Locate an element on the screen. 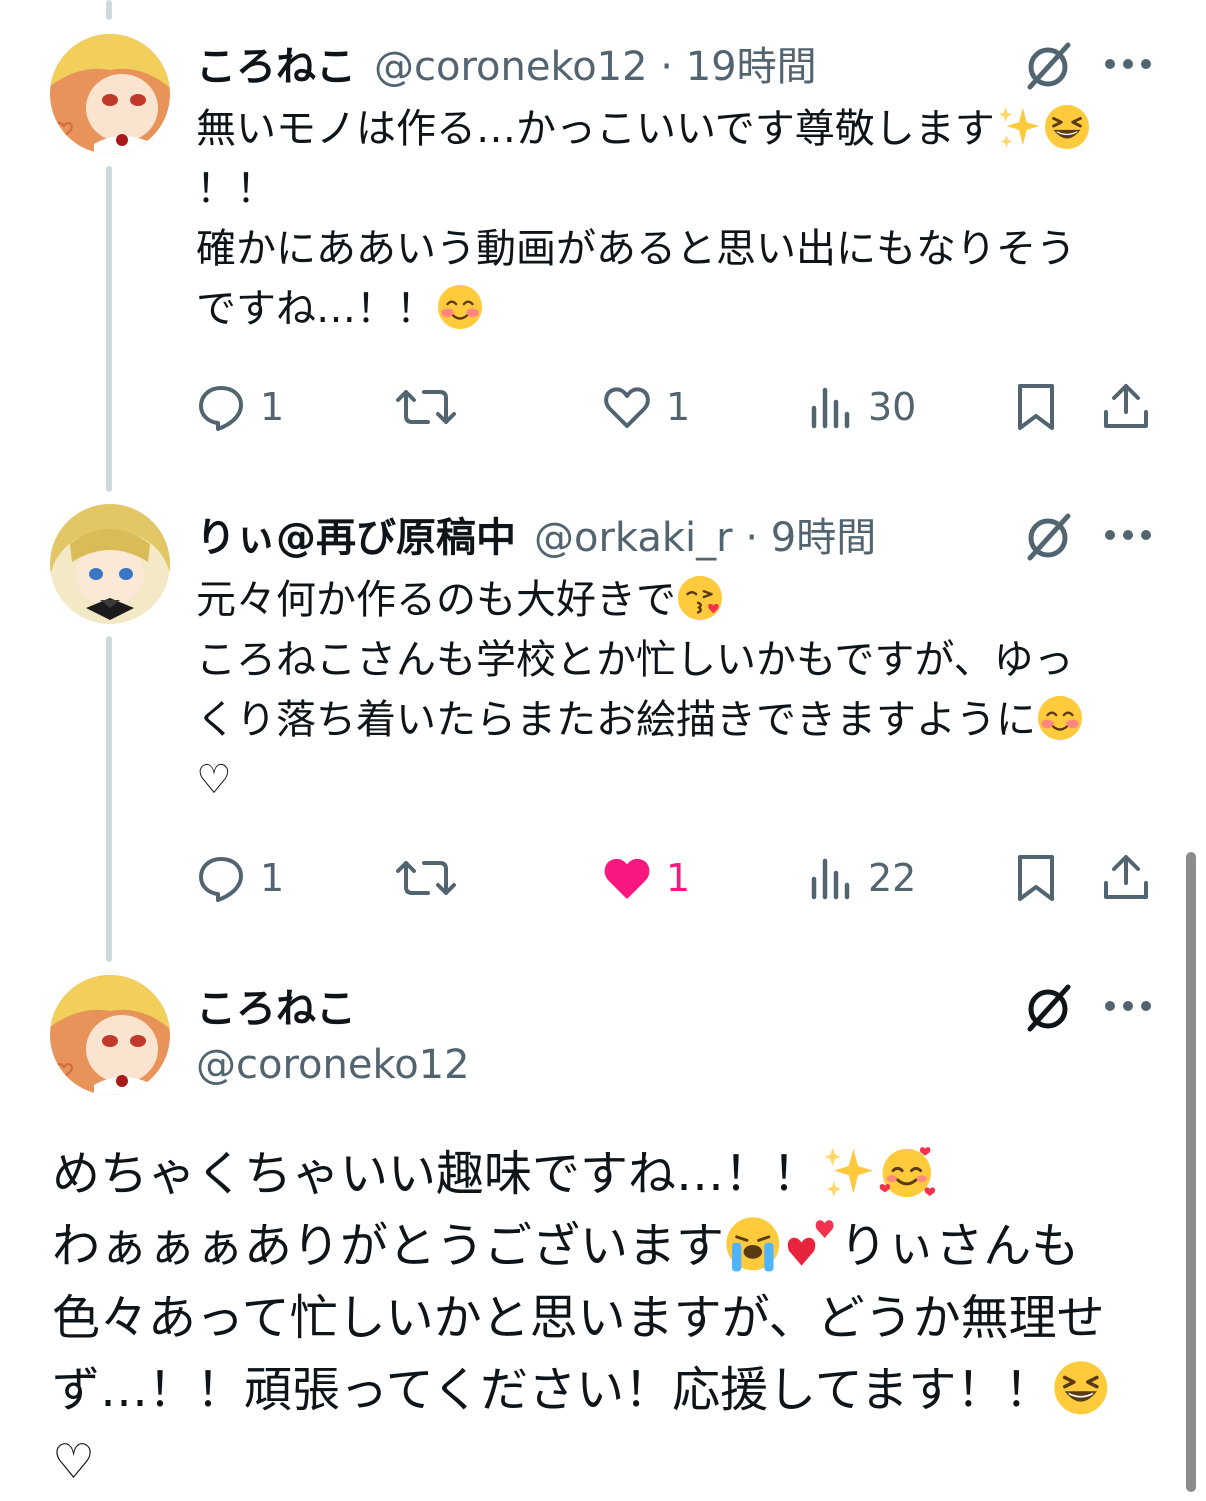  handle-and-time: @coroneko12 · 19時間 is located at coordinates (595, 63).